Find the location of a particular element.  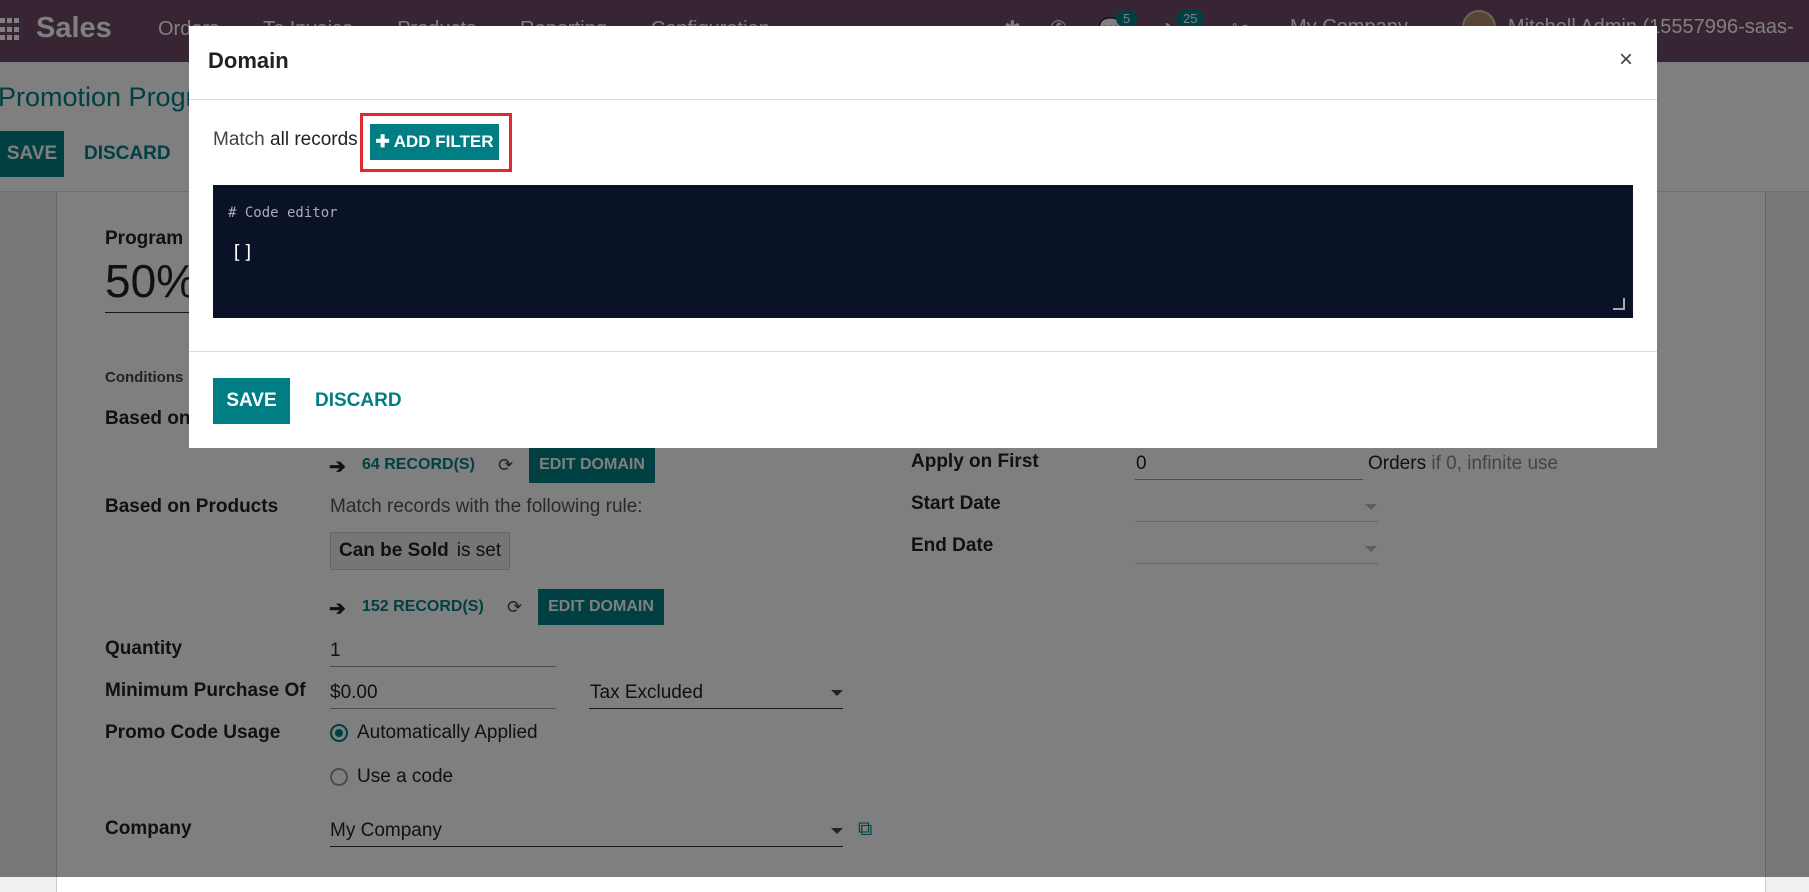

dialog-discard-button: DISCARD is located at coordinates (358, 401).